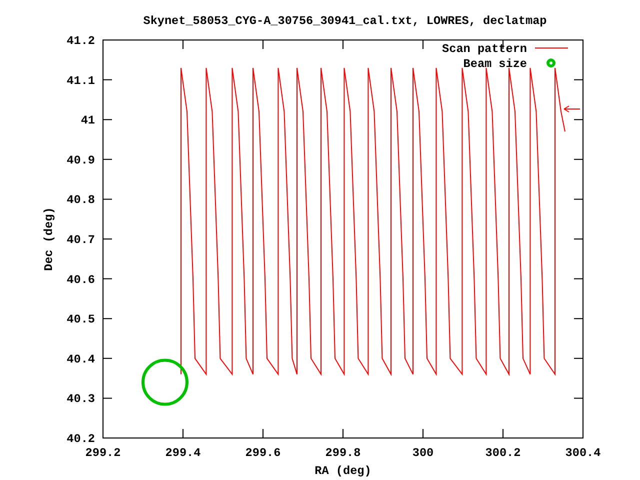 This screenshot has width=640, height=480. Describe the element at coordinates (343, 453) in the screenshot. I see `tick-label: 299.8` at that location.